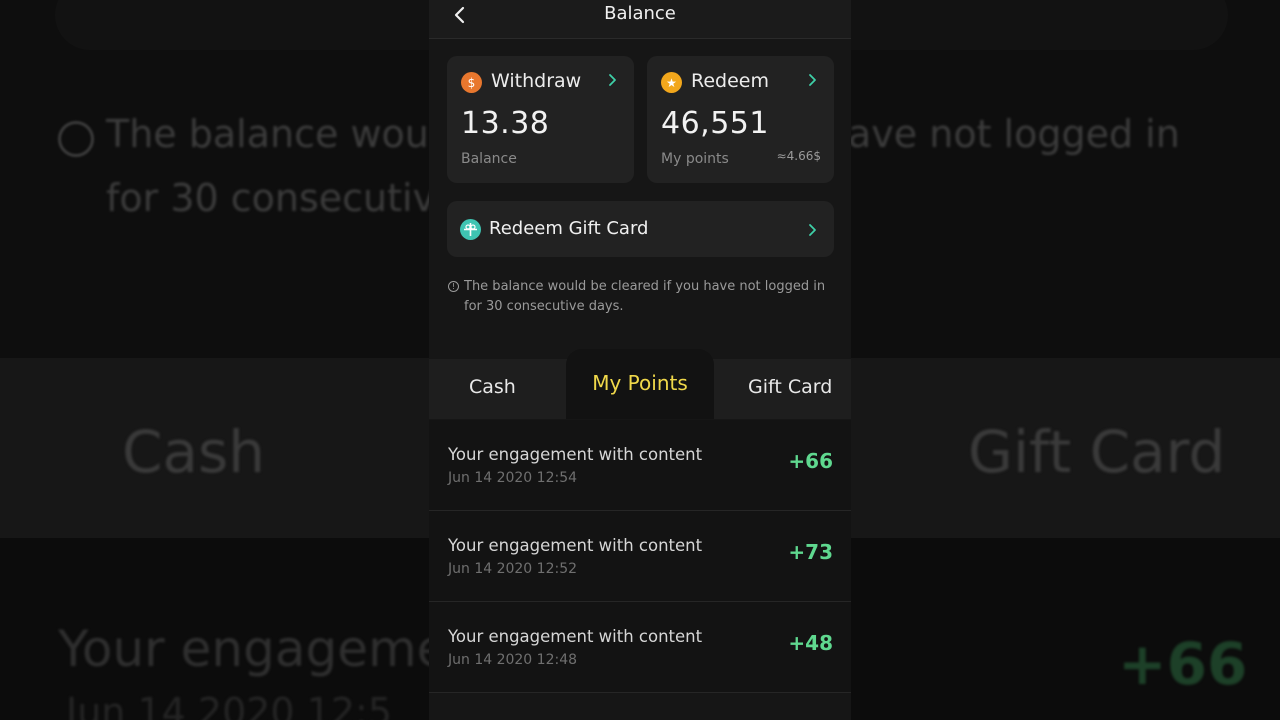  I want to click on redeem-card: ★ Redeem 46,551 My points ≈4.66$, so click(740, 119).